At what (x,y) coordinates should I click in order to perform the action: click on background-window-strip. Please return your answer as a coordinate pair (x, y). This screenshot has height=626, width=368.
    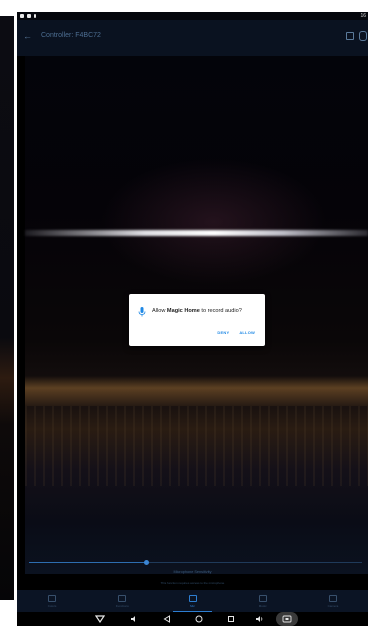
    Looking at the image, I should click on (7, 308).